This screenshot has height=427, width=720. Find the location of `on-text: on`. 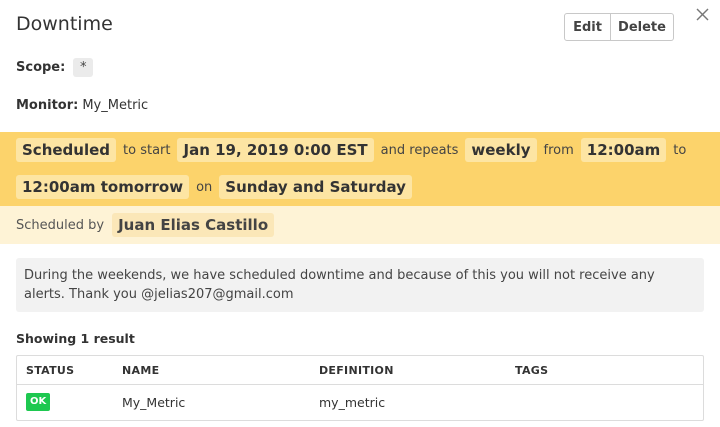

on-text: on is located at coordinates (204, 187).